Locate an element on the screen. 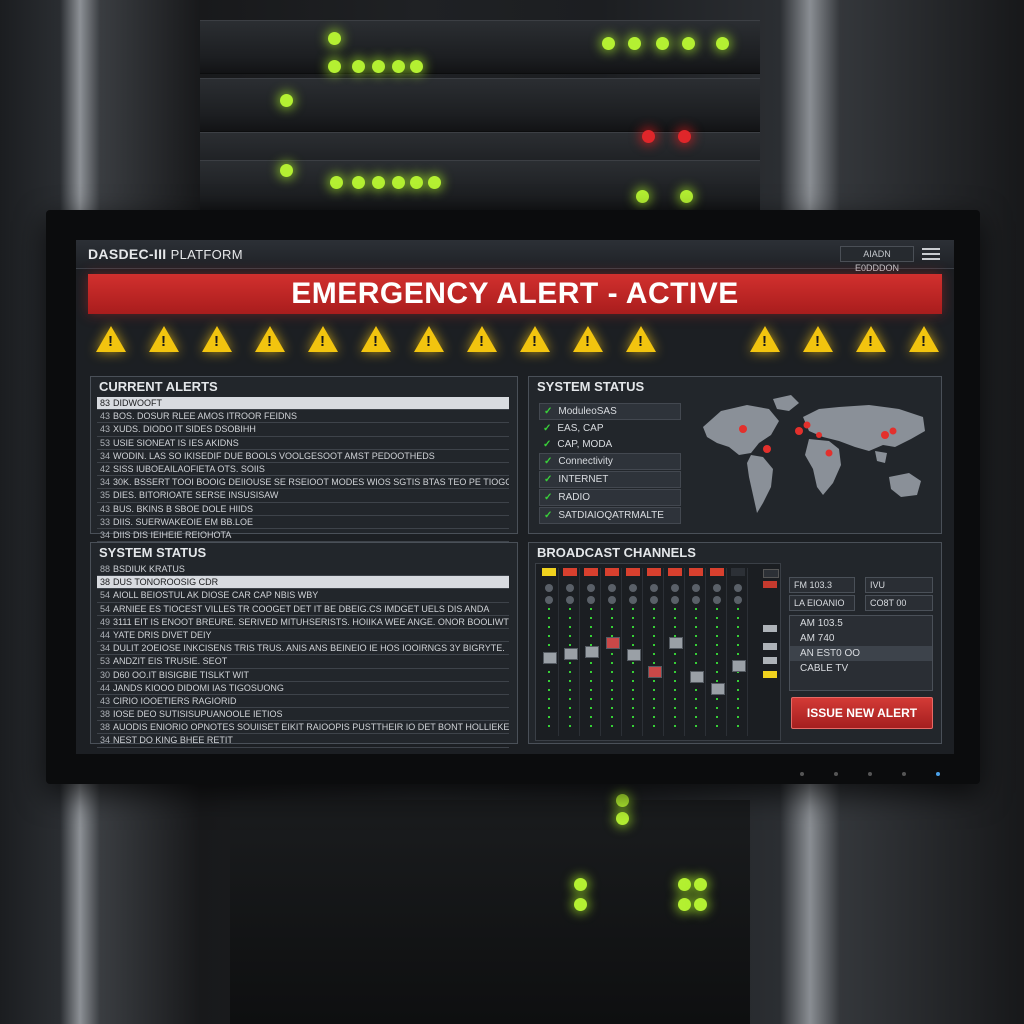  channel-list-item: AN EST0 OO is located at coordinates (861, 653).